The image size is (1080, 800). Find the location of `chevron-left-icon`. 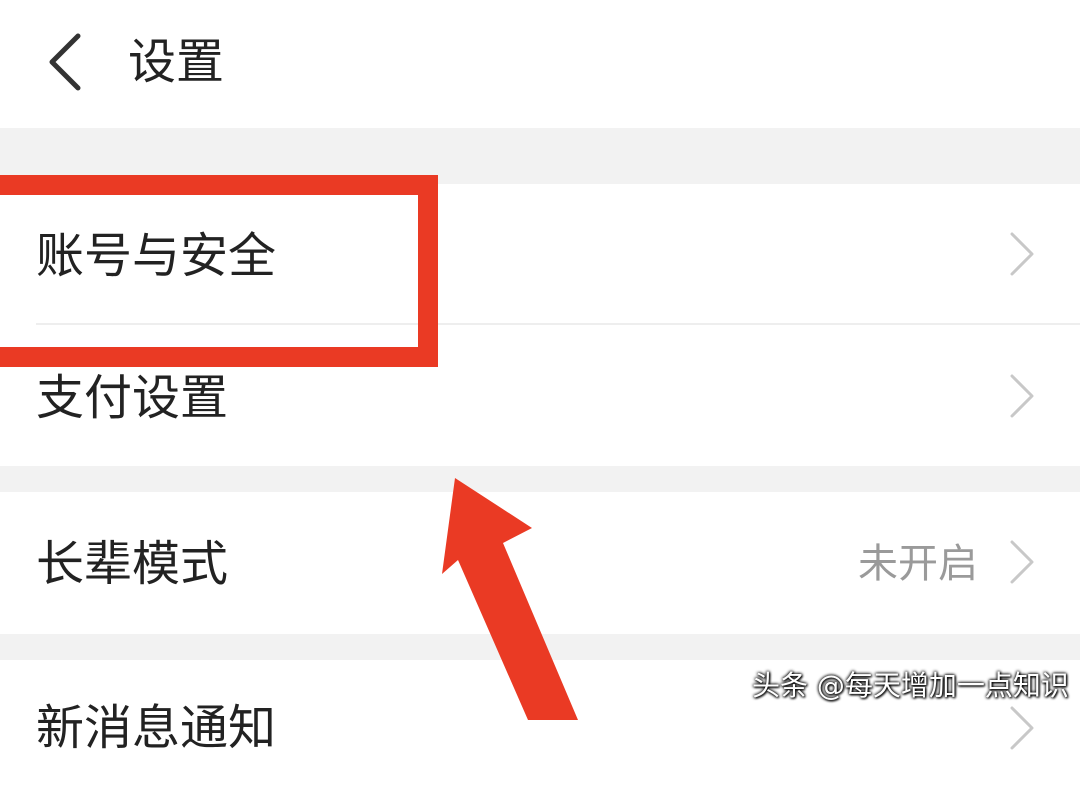

chevron-left-icon is located at coordinates (68, 62).